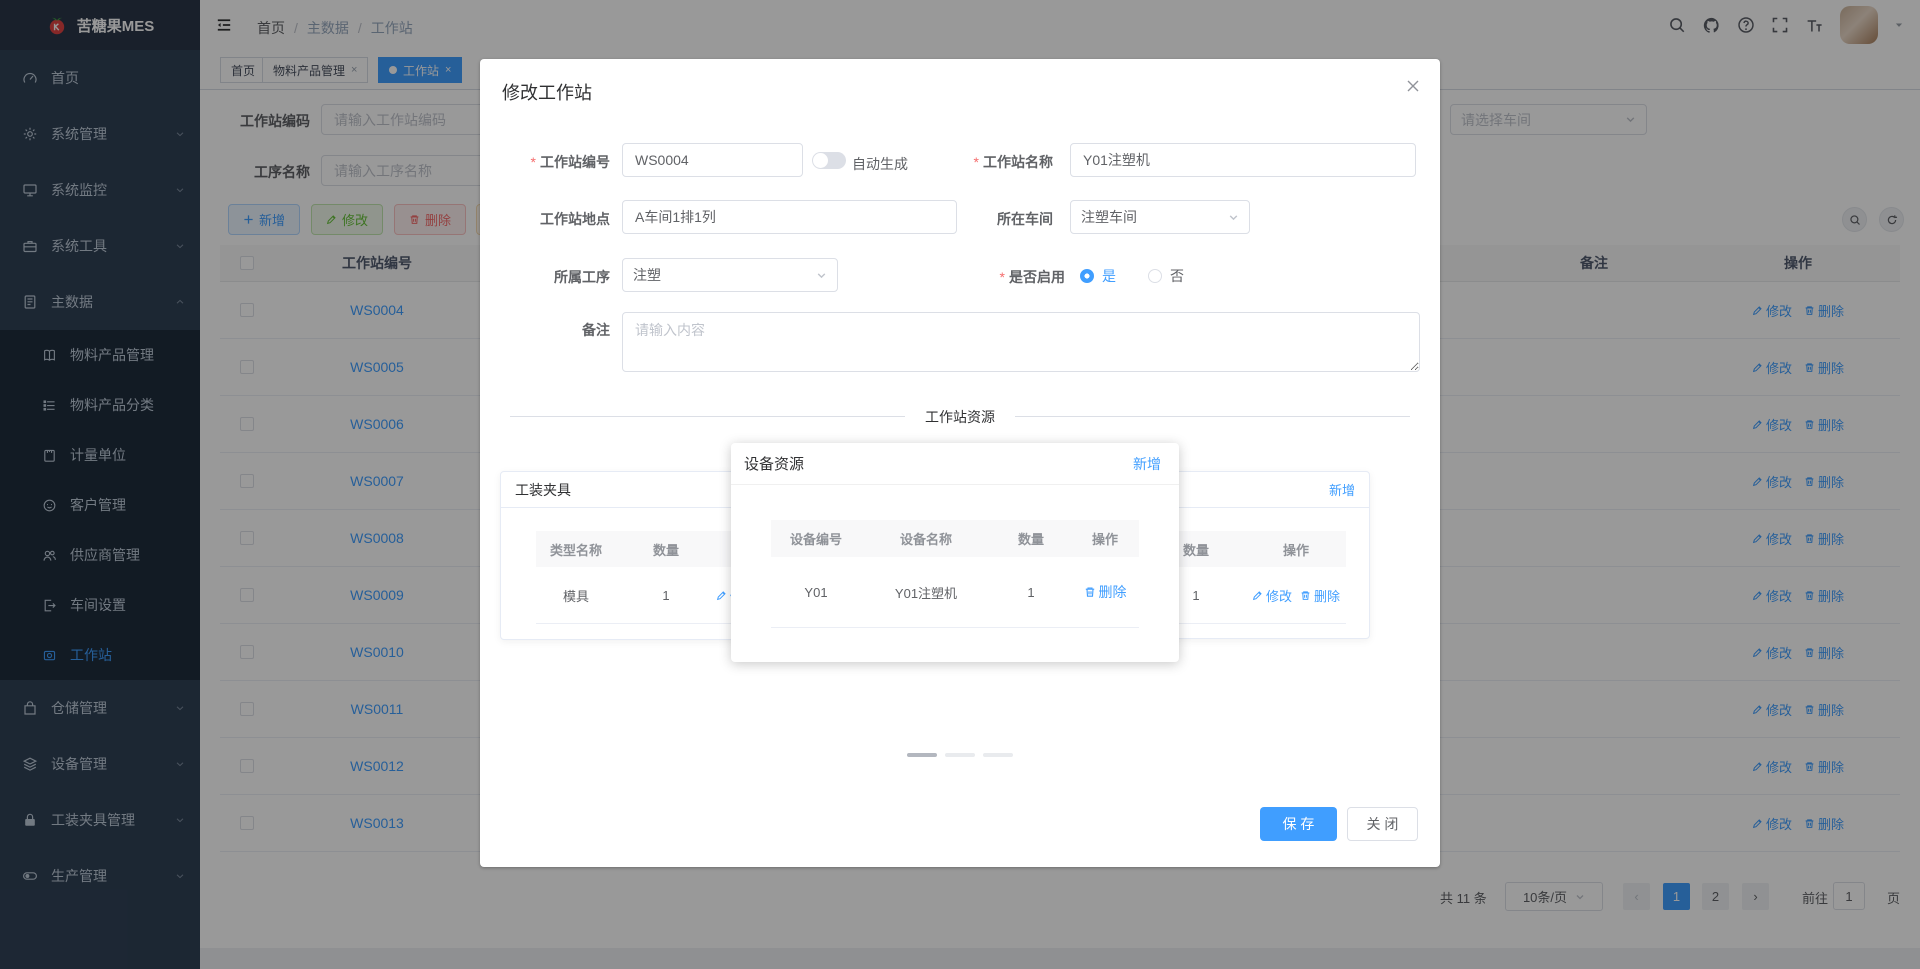 The height and width of the screenshot is (969, 1920). Describe the element at coordinates (1160, 217) in the screenshot. I see `workshop-select: 注塑车间` at that location.